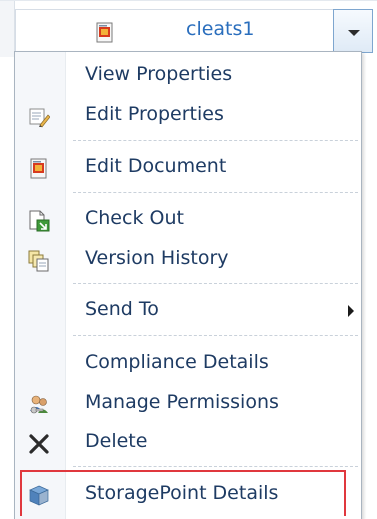 This screenshot has height=519, width=377. I want to click on edit-properties-icon, so click(39, 117).